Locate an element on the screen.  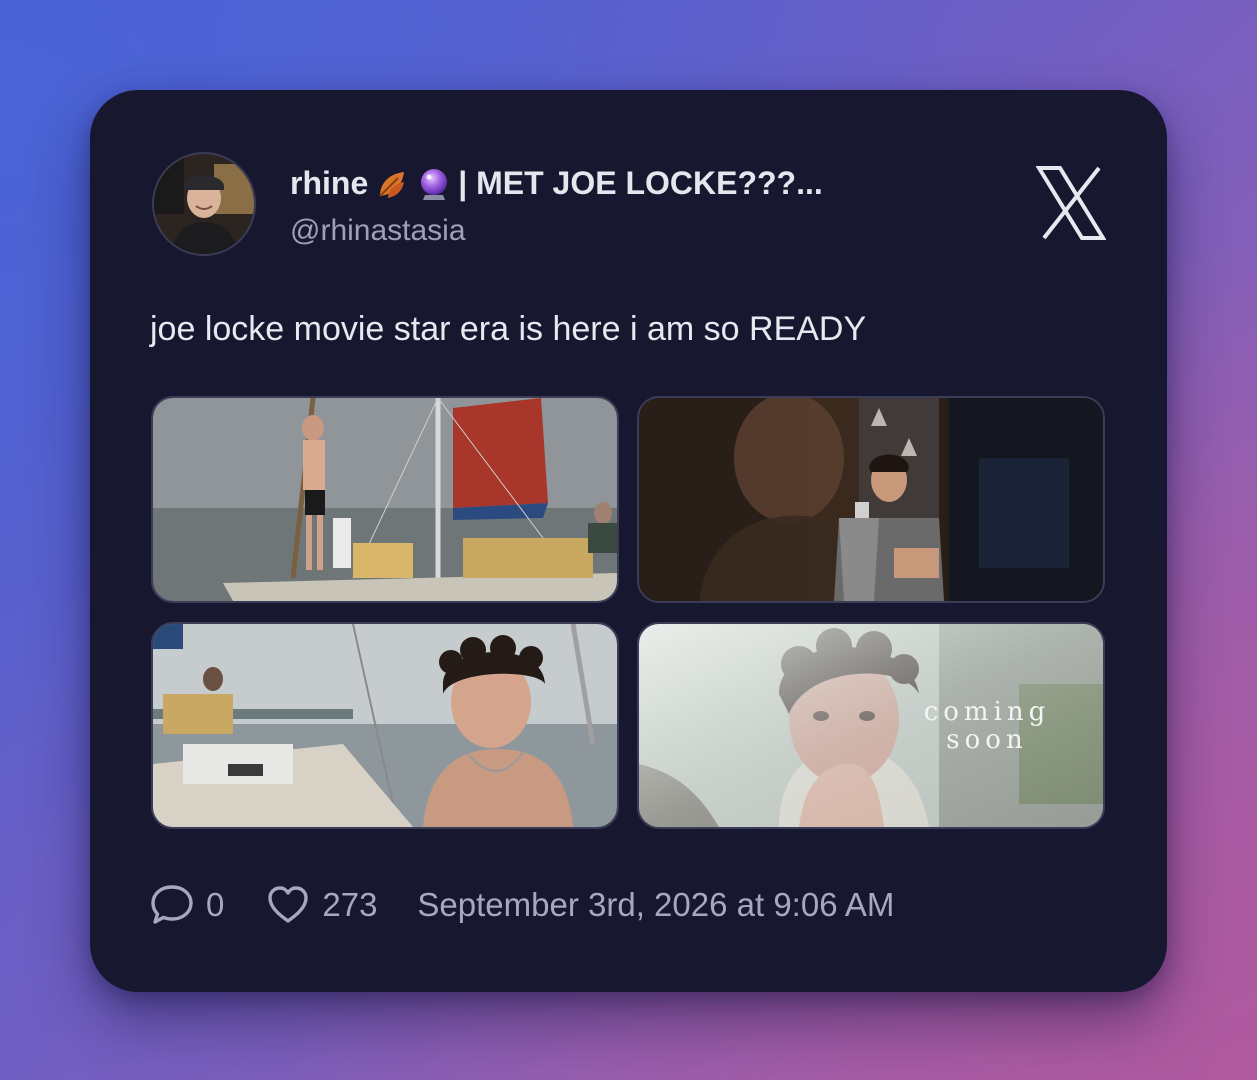
sailboat-image is located at coordinates (385, 499).